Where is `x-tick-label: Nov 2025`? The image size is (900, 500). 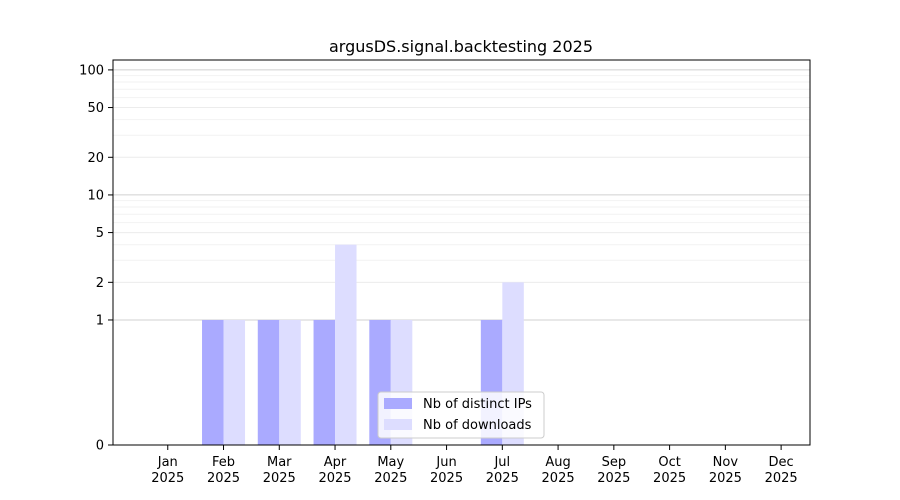 x-tick-label: Nov 2025 is located at coordinates (725, 470).